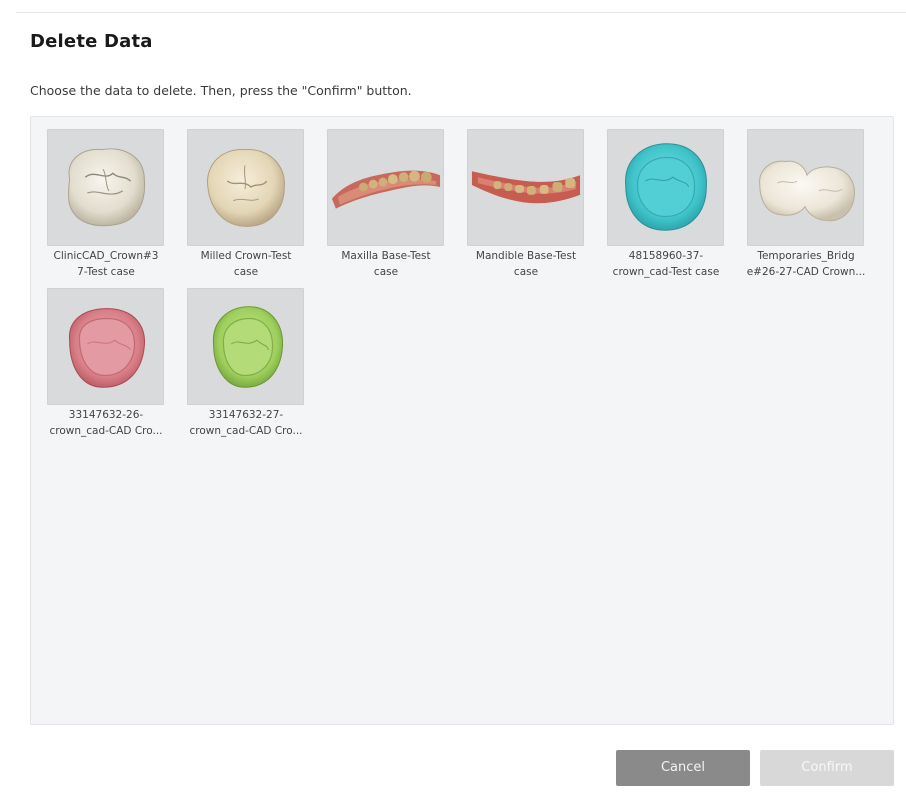 This screenshot has width=906, height=792. Describe the element at coordinates (666, 264) in the screenshot. I see `item-caption: 48158960-37- crown_cad-Test case` at that location.